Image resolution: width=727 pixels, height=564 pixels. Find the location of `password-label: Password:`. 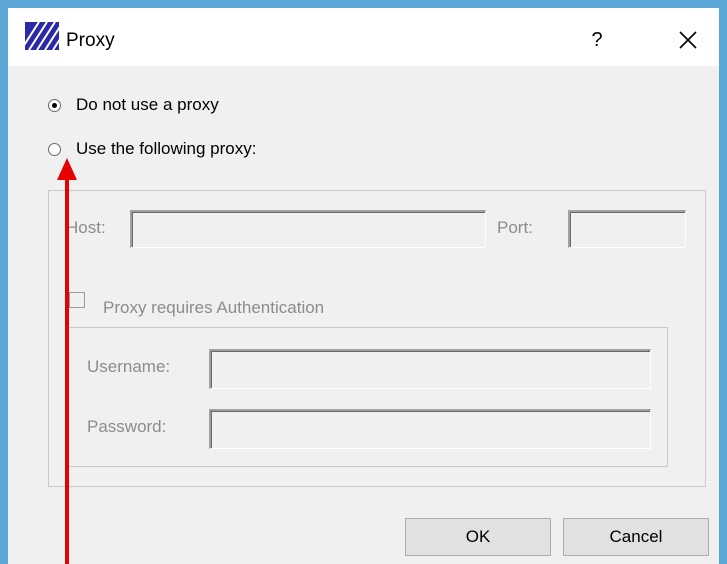

password-label: Password: is located at coordinates (127, 426).